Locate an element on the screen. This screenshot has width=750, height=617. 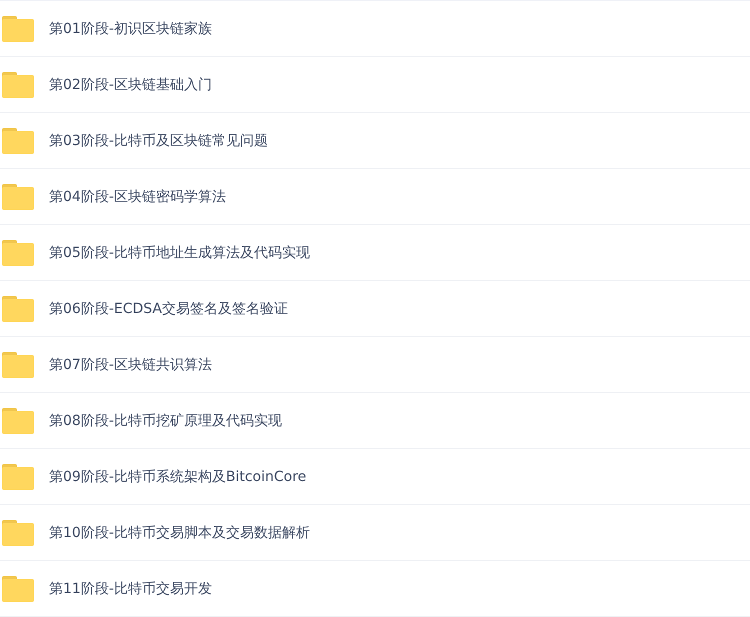
folder-name: 第09阶段-比特币系统架构及BitcoinCore is located at coordinates (177, 477).